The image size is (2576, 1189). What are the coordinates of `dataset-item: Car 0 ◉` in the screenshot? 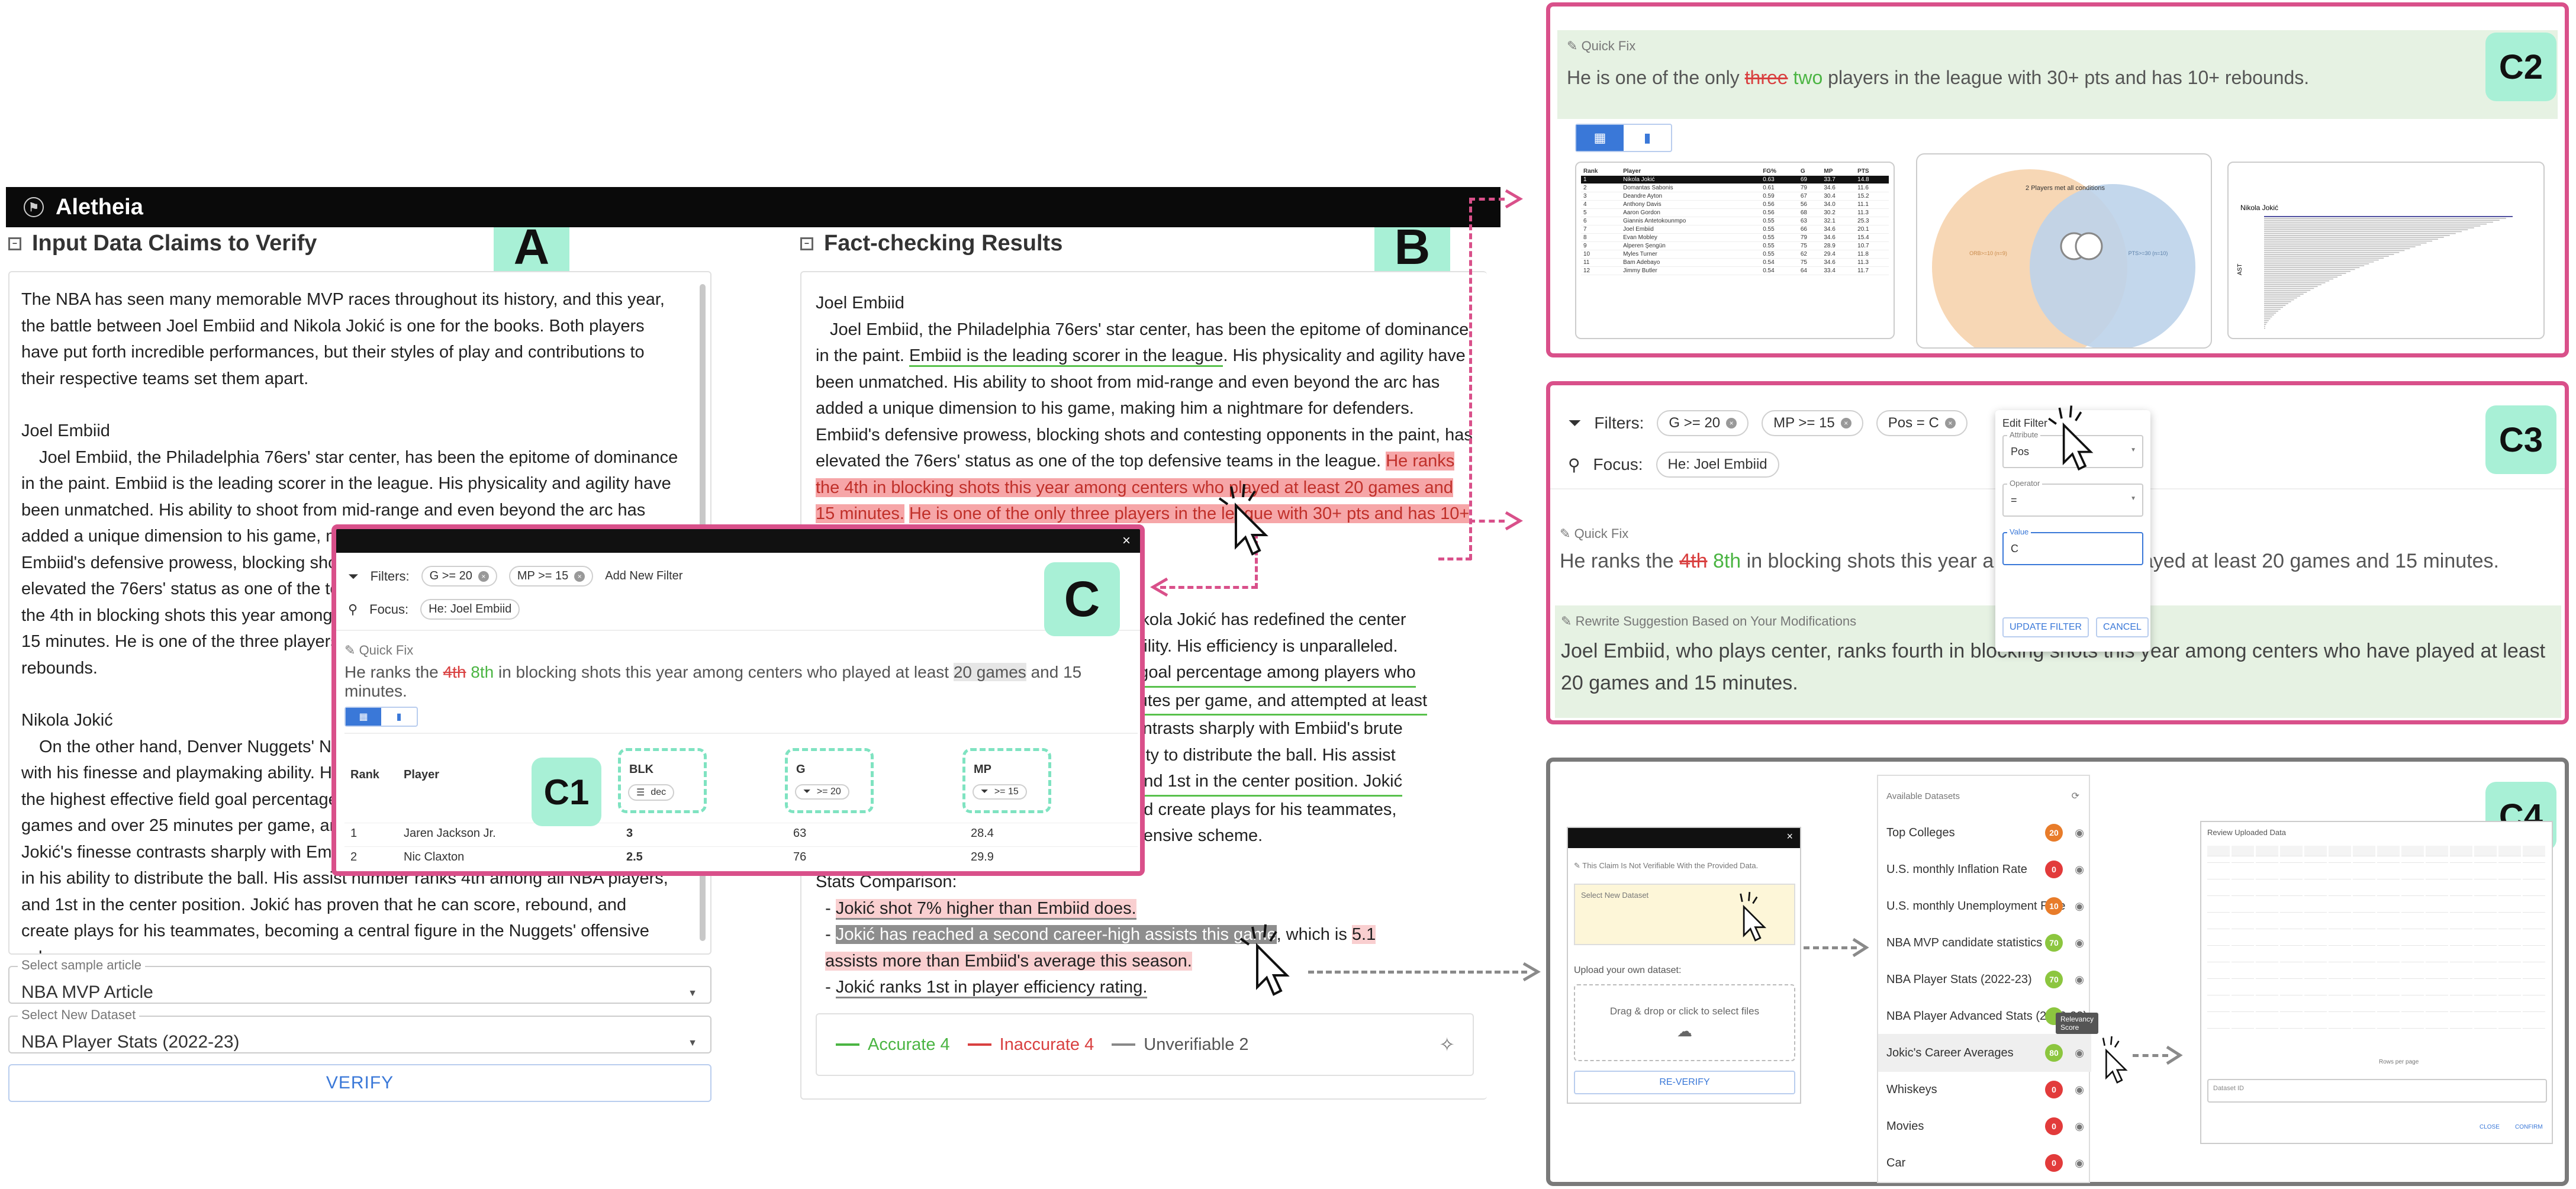 It's located at (1984, 1163).